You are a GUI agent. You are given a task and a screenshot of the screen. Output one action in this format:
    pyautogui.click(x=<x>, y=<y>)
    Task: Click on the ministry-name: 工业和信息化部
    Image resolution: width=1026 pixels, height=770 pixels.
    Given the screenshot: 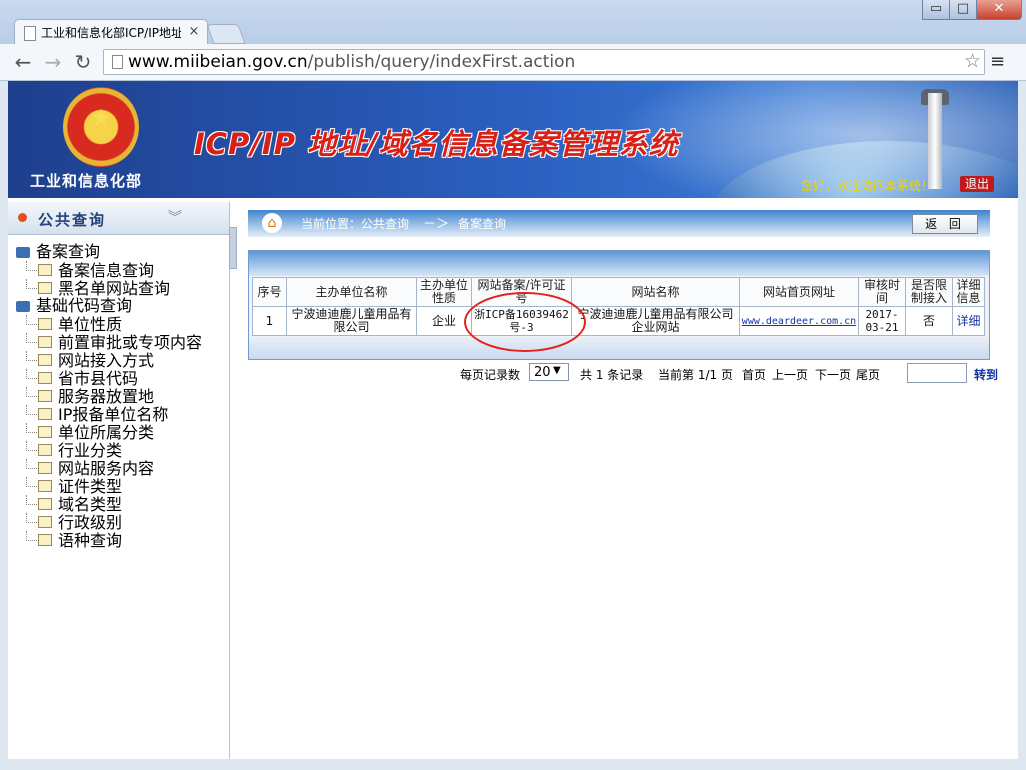 What is the action you would take?
    pyautogui.click(x=86, y=181)
    